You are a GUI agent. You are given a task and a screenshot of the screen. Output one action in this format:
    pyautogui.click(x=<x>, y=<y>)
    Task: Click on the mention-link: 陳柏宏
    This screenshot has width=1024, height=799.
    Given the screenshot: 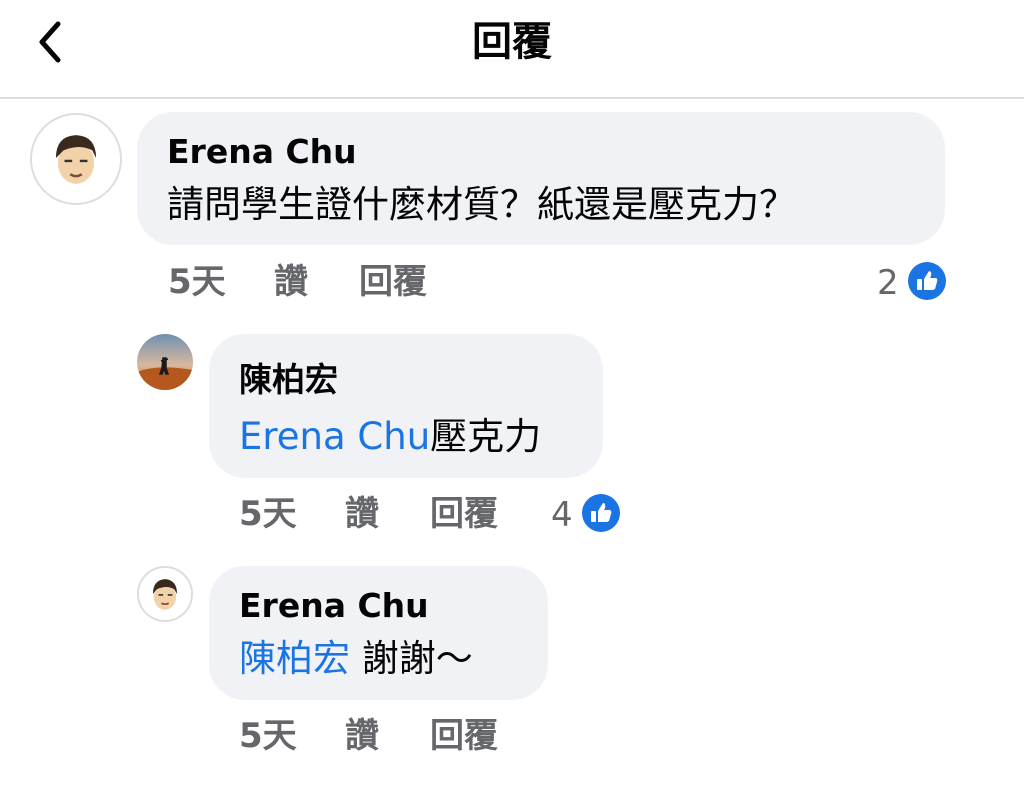 What is the action you would take?
    pyautogui.click(x=294, y=658)
    